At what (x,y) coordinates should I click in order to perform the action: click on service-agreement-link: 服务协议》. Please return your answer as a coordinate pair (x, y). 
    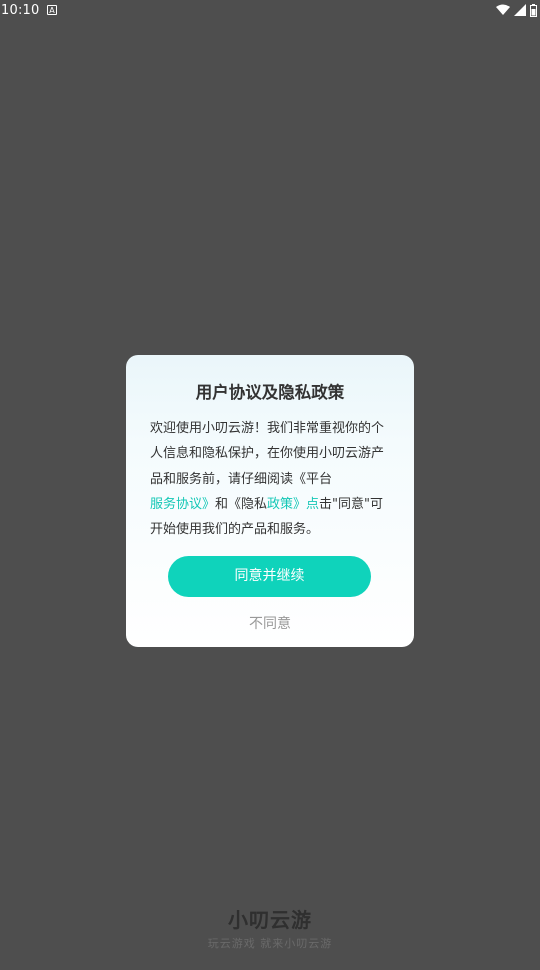
    Looking at the image, I should click on (182, 504).